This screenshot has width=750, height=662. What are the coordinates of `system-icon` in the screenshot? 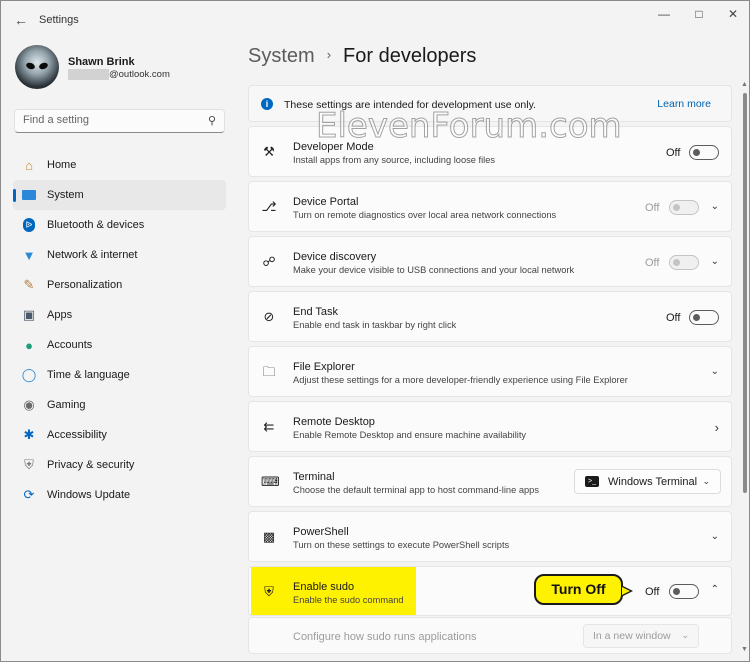 It's located at (29, 195).